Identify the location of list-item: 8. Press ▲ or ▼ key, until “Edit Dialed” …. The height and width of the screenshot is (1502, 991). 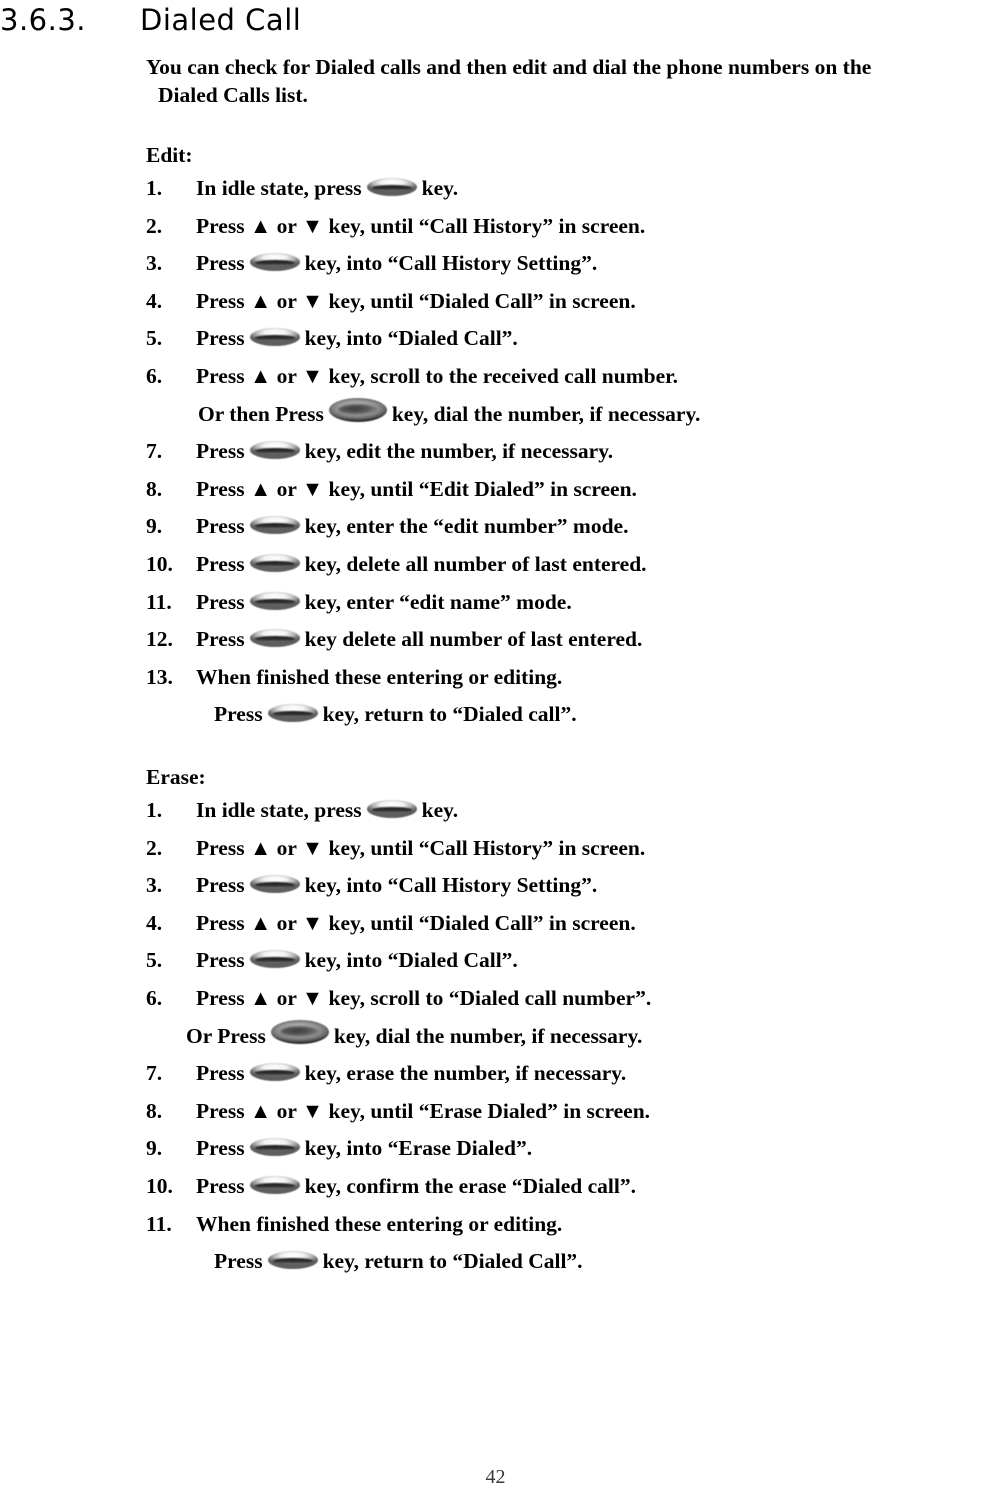
(568, 490).